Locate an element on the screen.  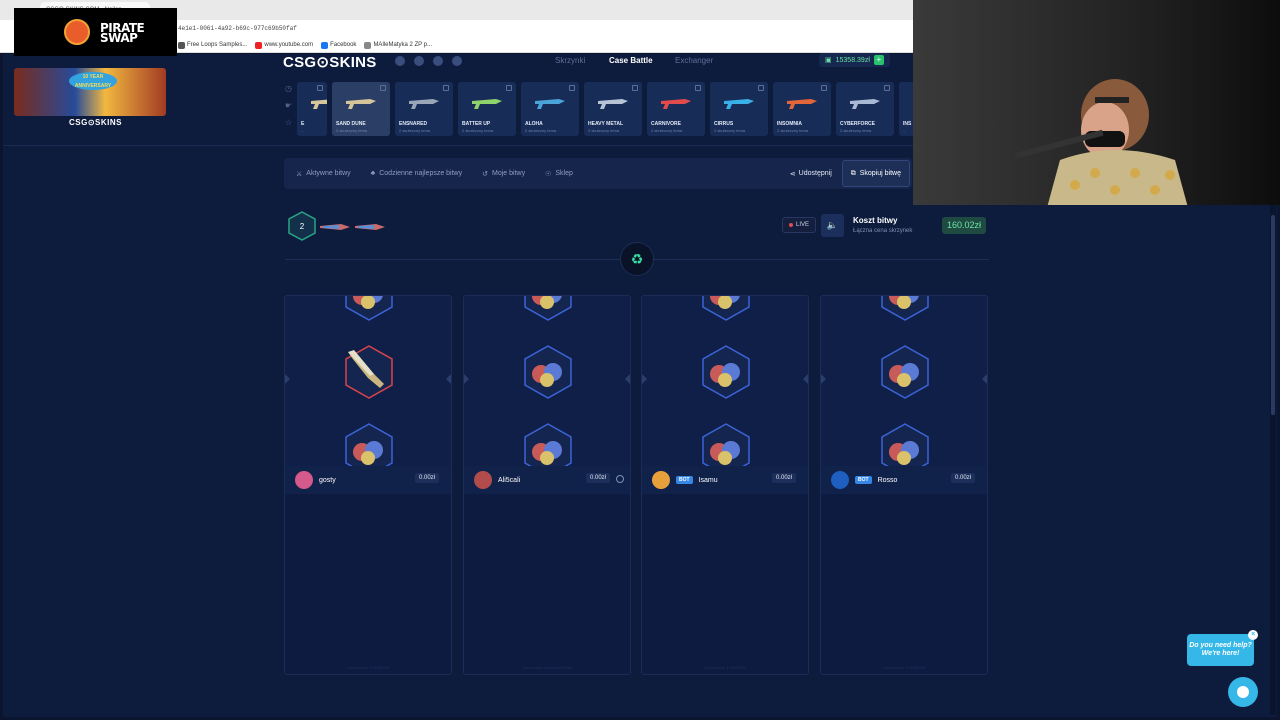
sound-toggle: 🔈 is located at coordinates (832, 225).